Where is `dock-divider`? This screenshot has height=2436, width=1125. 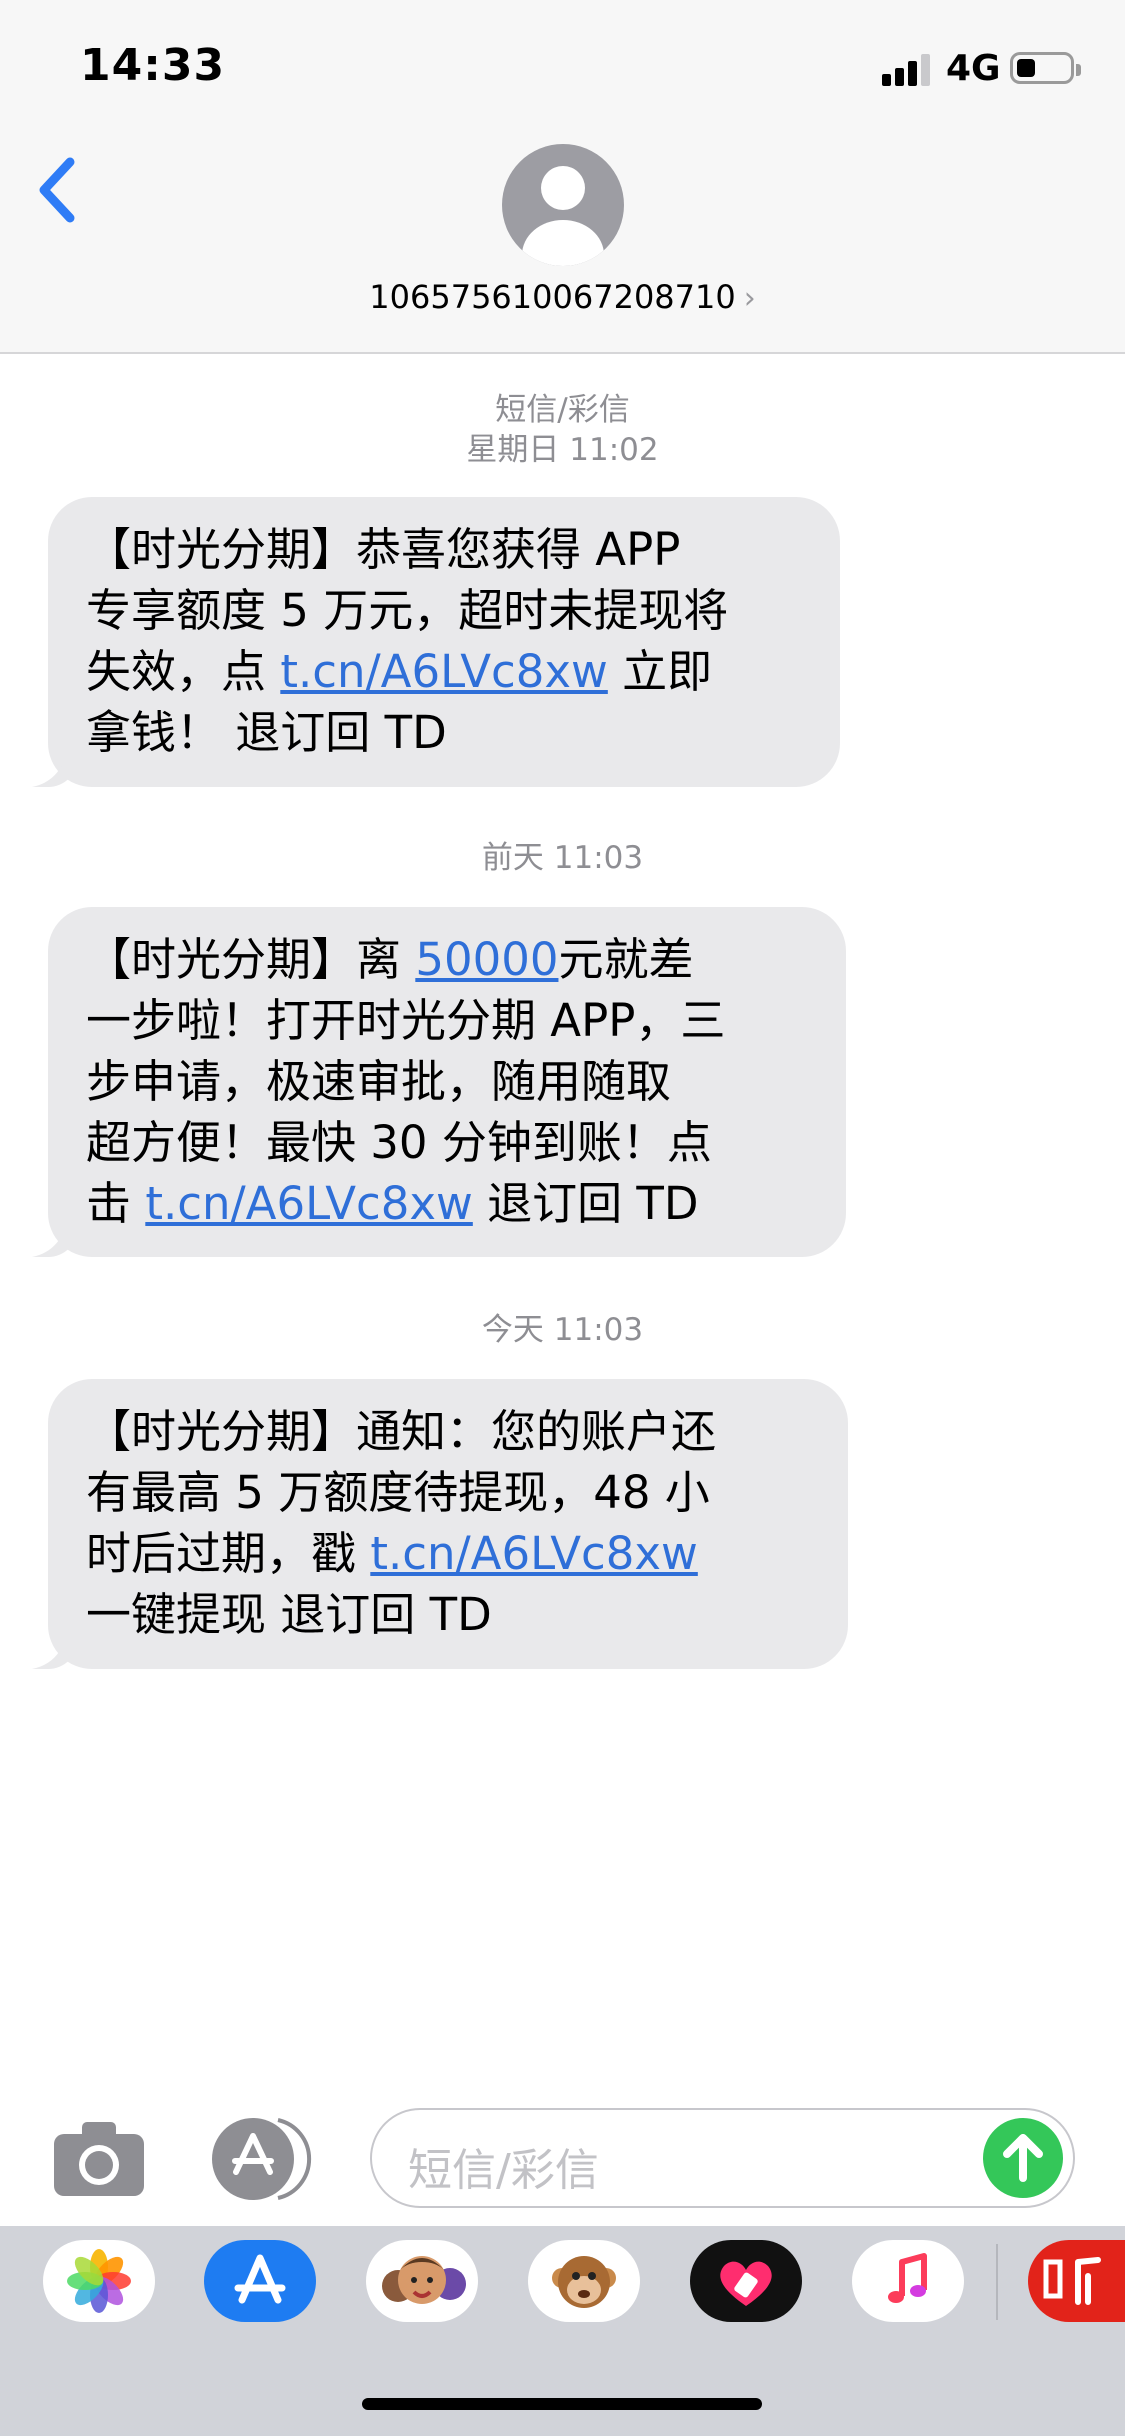 dock-divider is located at coordinates (997, 2282).